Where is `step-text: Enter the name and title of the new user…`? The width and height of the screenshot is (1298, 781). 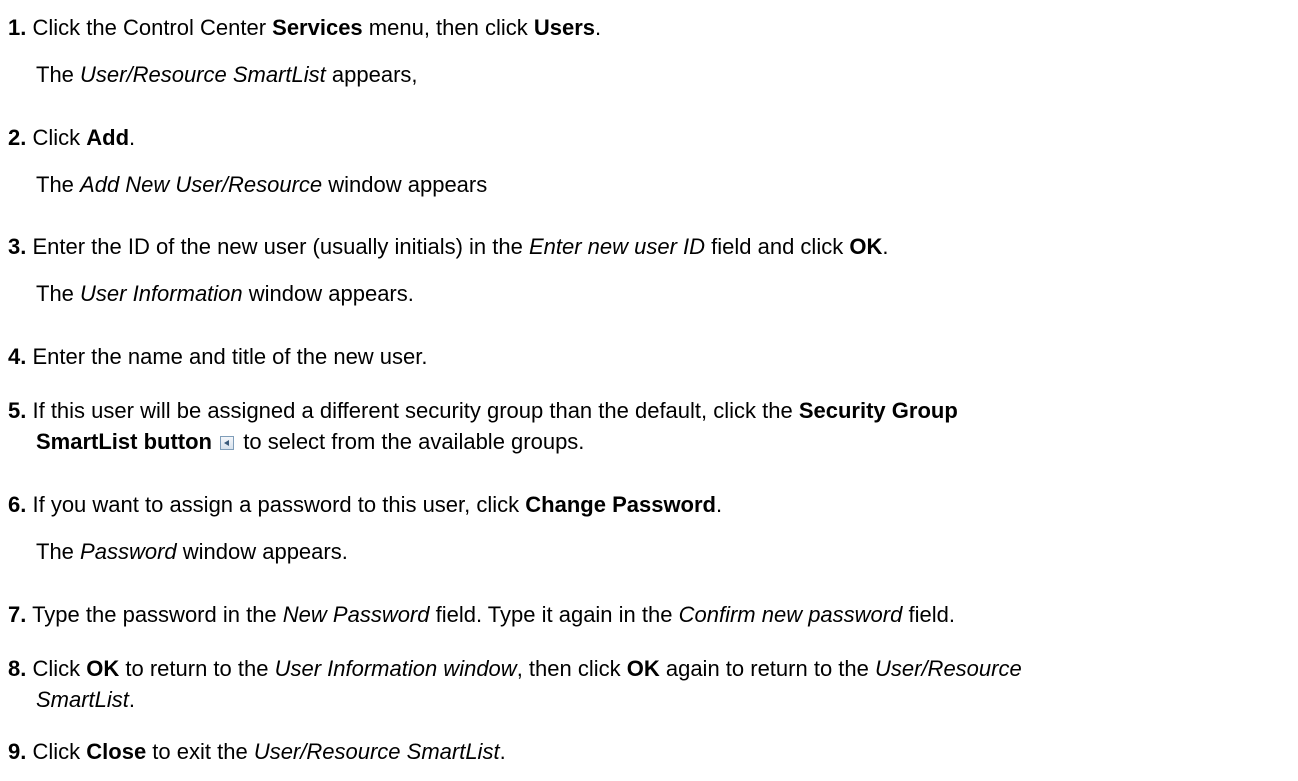 step-text: Enter the name and title of the new user… is located at coordinates (230, 356).